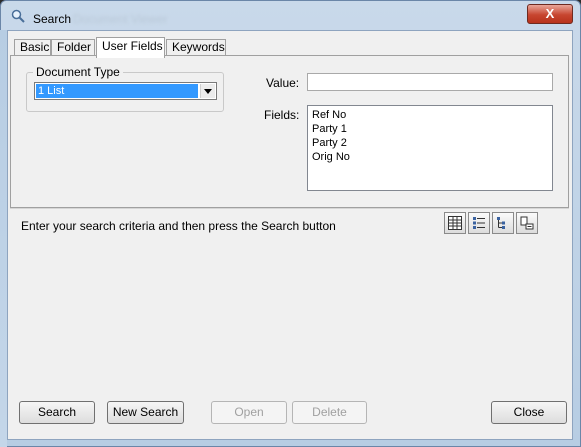  What do you see at coordinates (130, 47) in the screenshot?
I see `tab-user-fields: User Fields` at bounding box center [130, 47].